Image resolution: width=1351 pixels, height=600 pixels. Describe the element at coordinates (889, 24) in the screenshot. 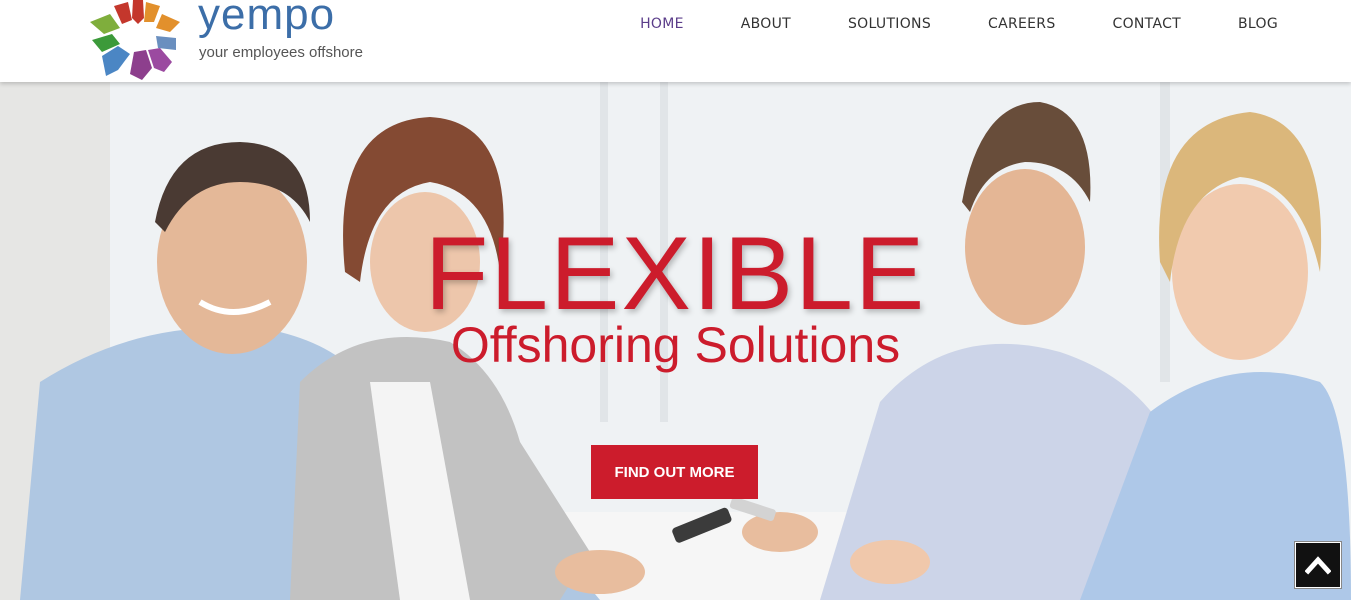

I see `nav-item-solutions: SOLUTIONS` at that location.